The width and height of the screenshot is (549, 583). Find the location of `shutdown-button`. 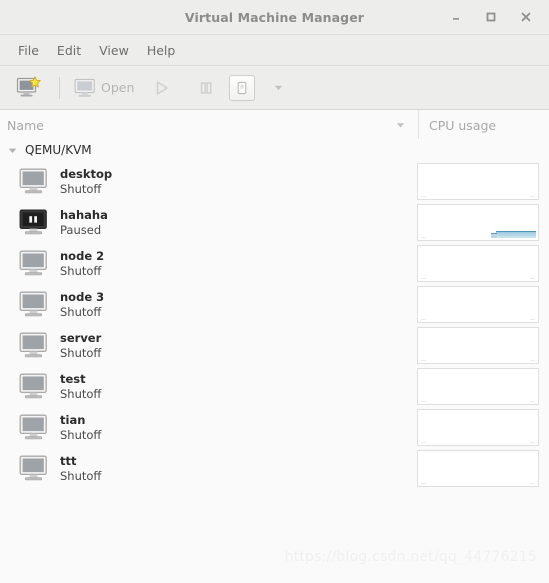

shutdown-button is located at coordinates (242, 87).